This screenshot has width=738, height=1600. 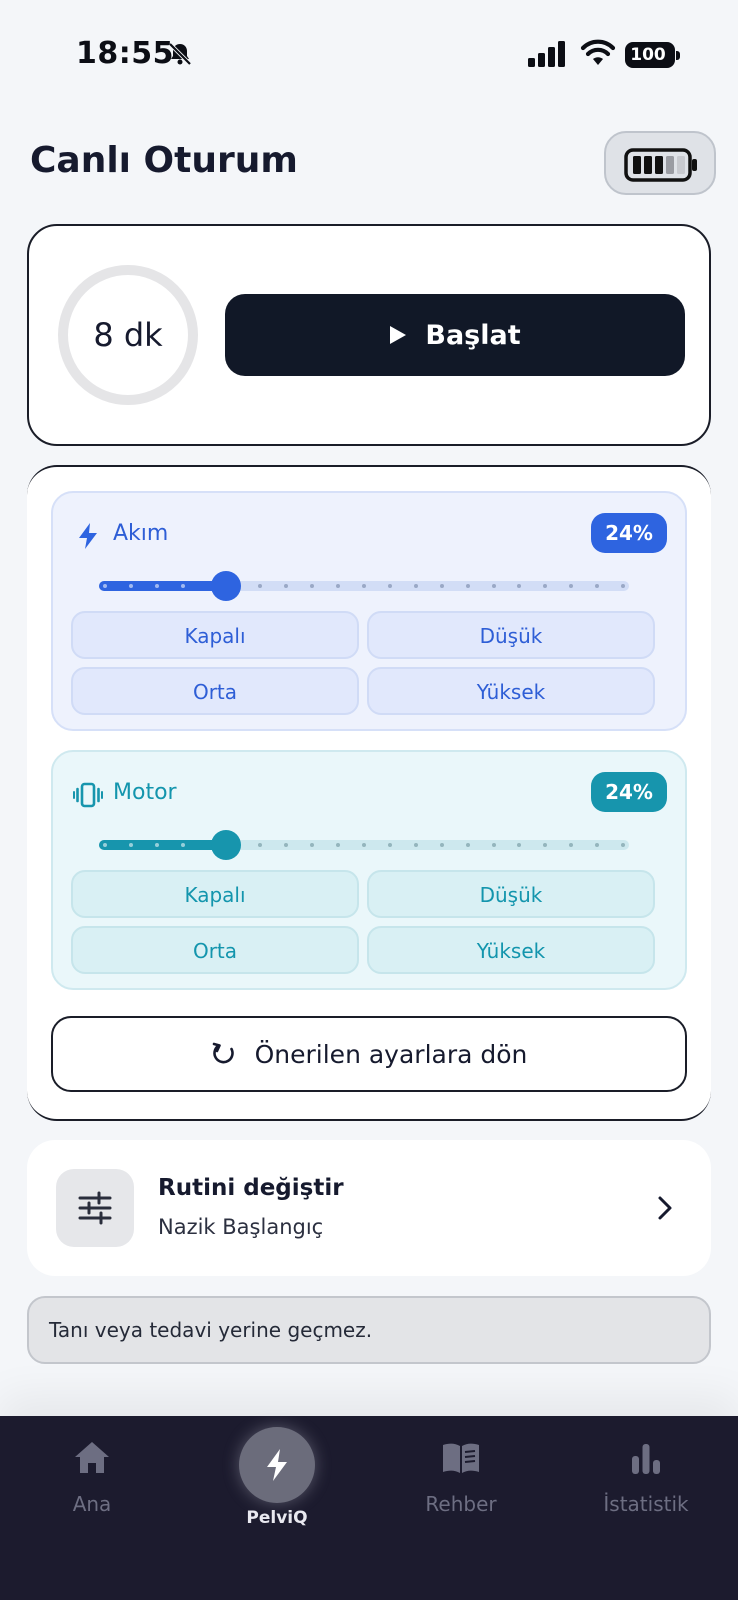 I want to click on pelviq-active-circle, so click(x=277, y=1465).